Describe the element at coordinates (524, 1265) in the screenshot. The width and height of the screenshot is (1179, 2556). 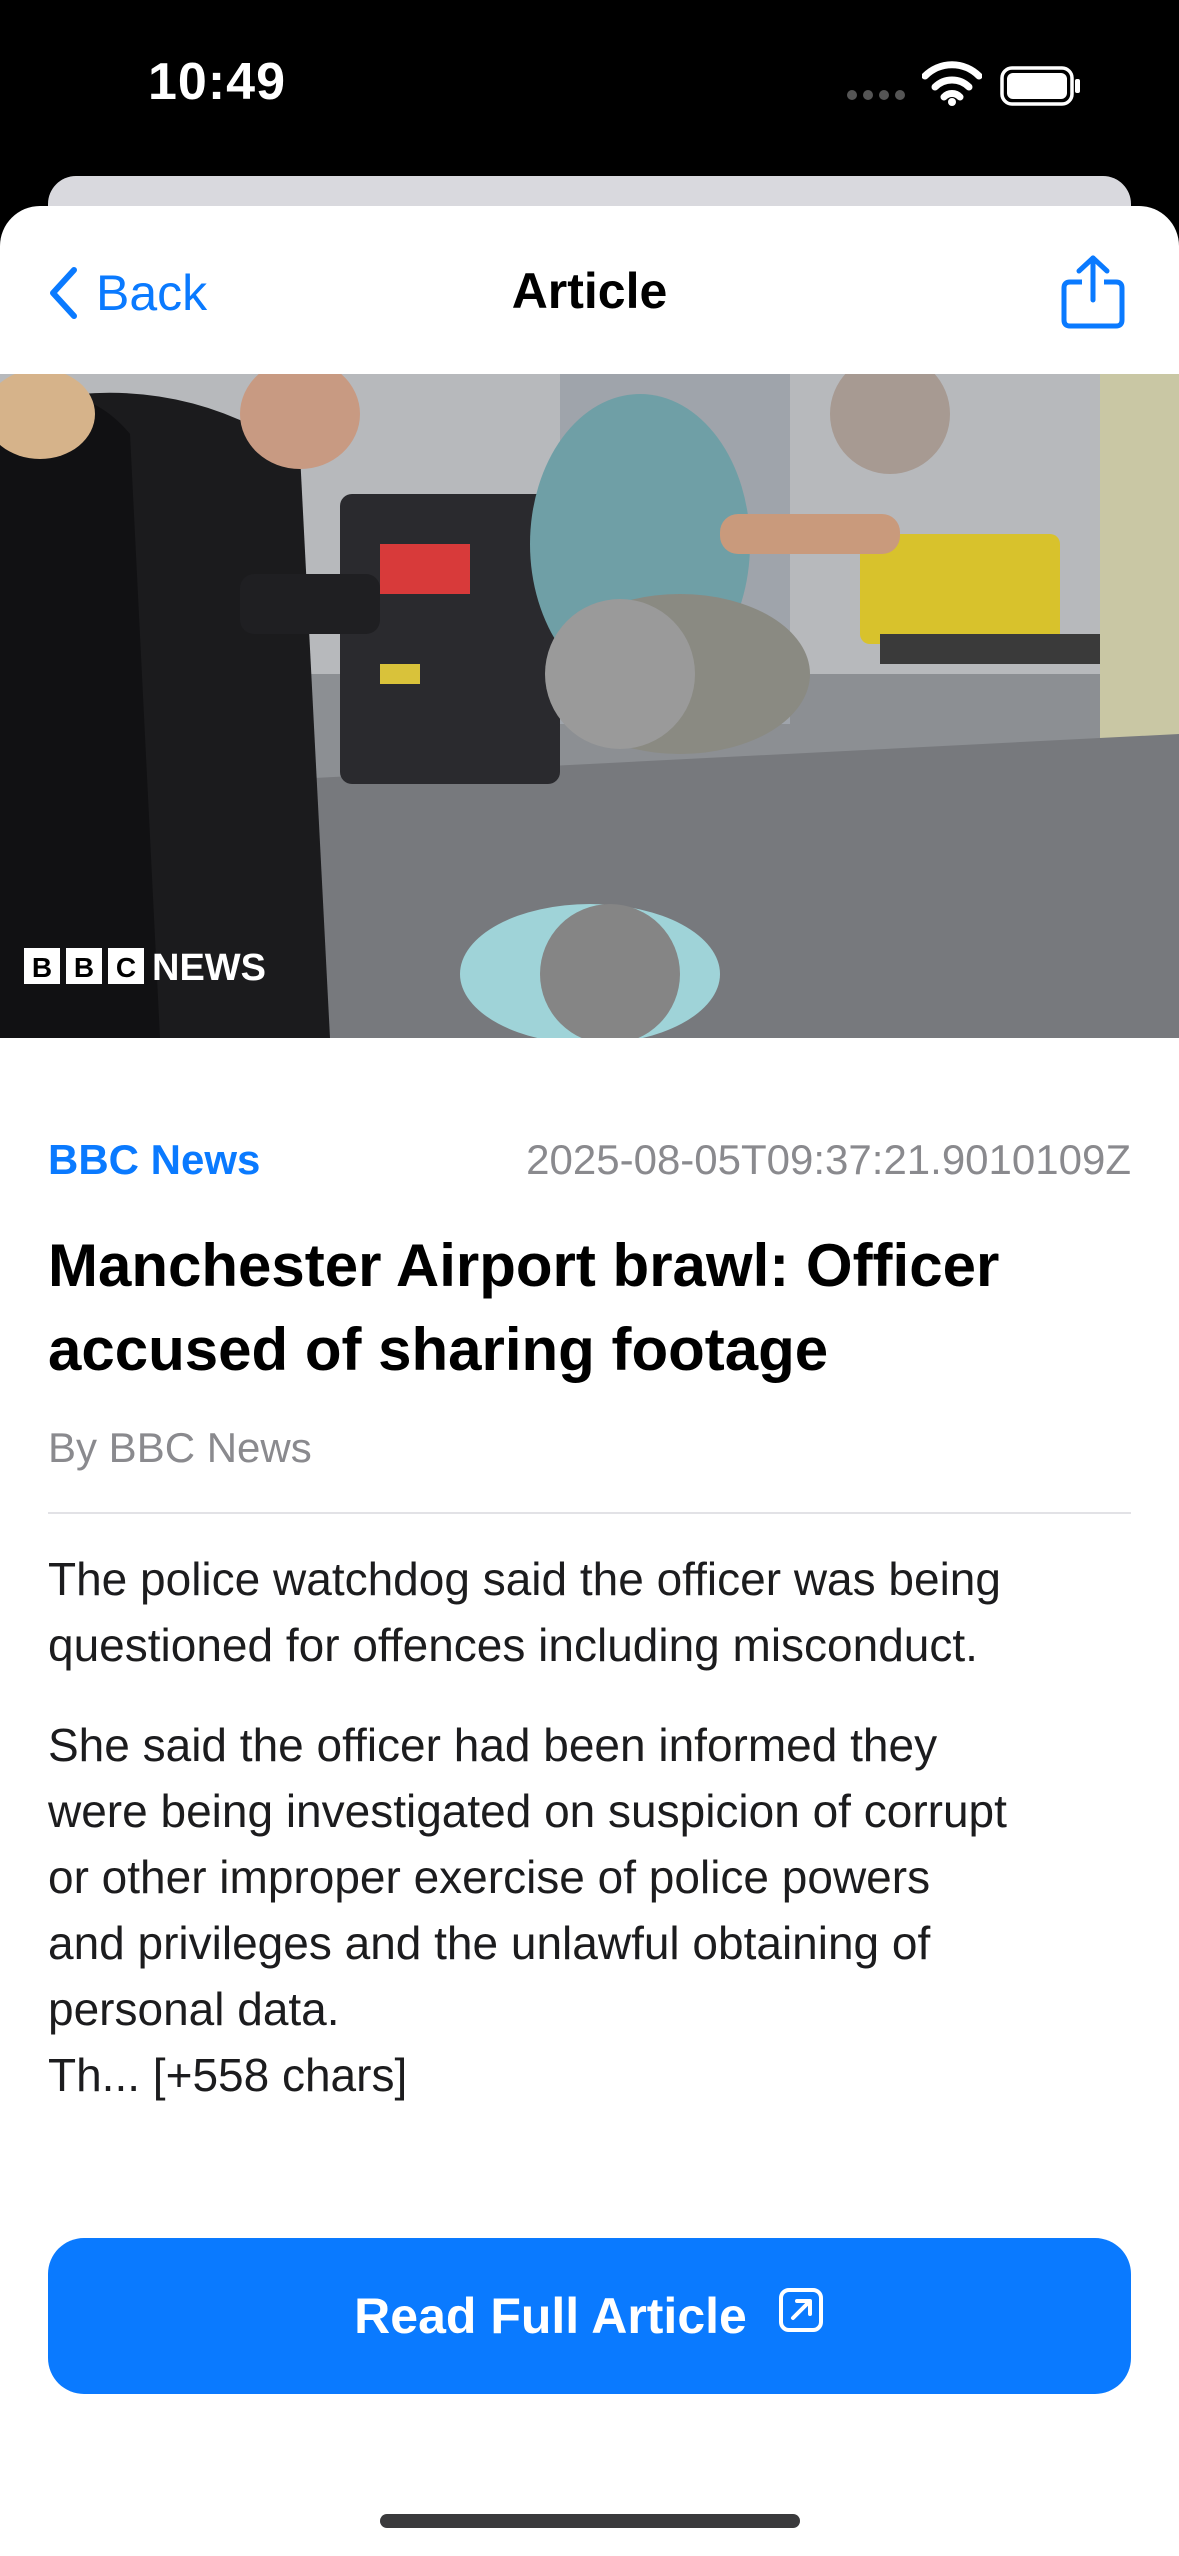
I see `headline-line: Manchester Airport brawl: Officer` at that location.